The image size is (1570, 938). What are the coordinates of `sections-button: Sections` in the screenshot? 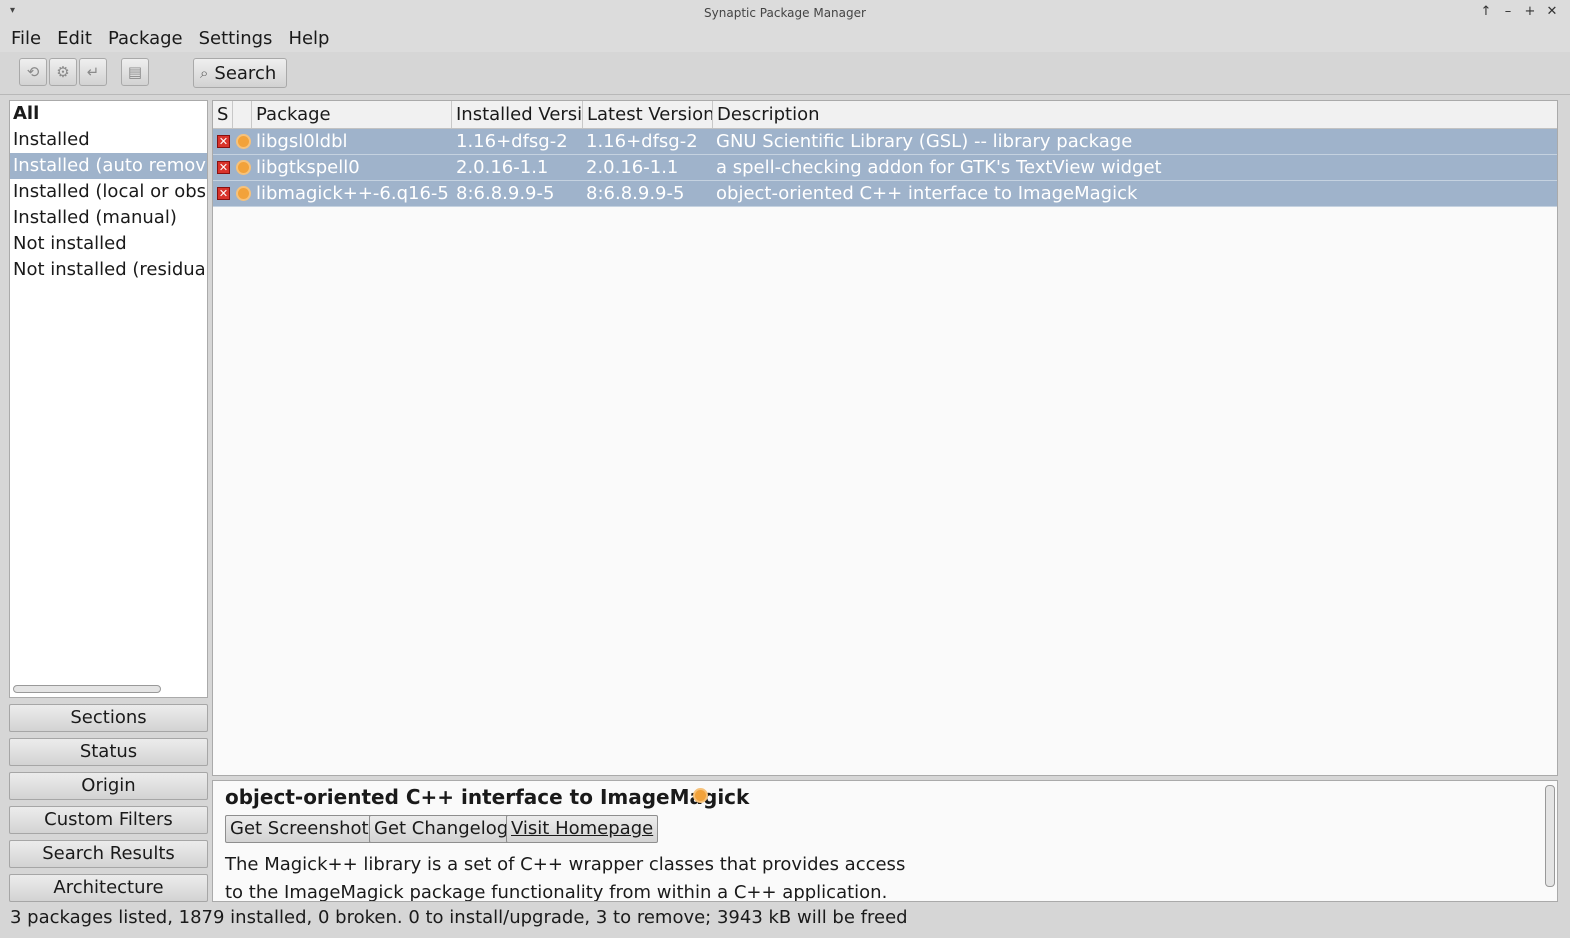 It's located at (108, 718).